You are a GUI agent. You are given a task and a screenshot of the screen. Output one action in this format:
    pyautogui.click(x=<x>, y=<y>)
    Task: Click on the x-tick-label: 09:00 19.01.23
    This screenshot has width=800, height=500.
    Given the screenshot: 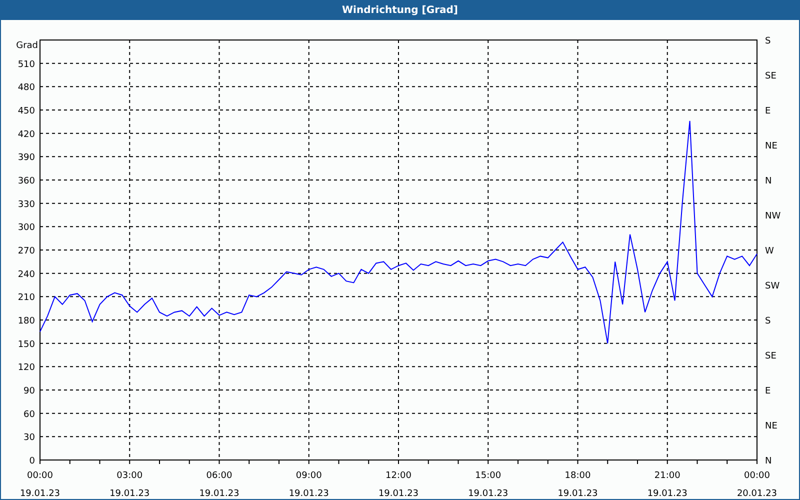 What is the action you would take?
    pyautogui.click(x=308, y=485)
    